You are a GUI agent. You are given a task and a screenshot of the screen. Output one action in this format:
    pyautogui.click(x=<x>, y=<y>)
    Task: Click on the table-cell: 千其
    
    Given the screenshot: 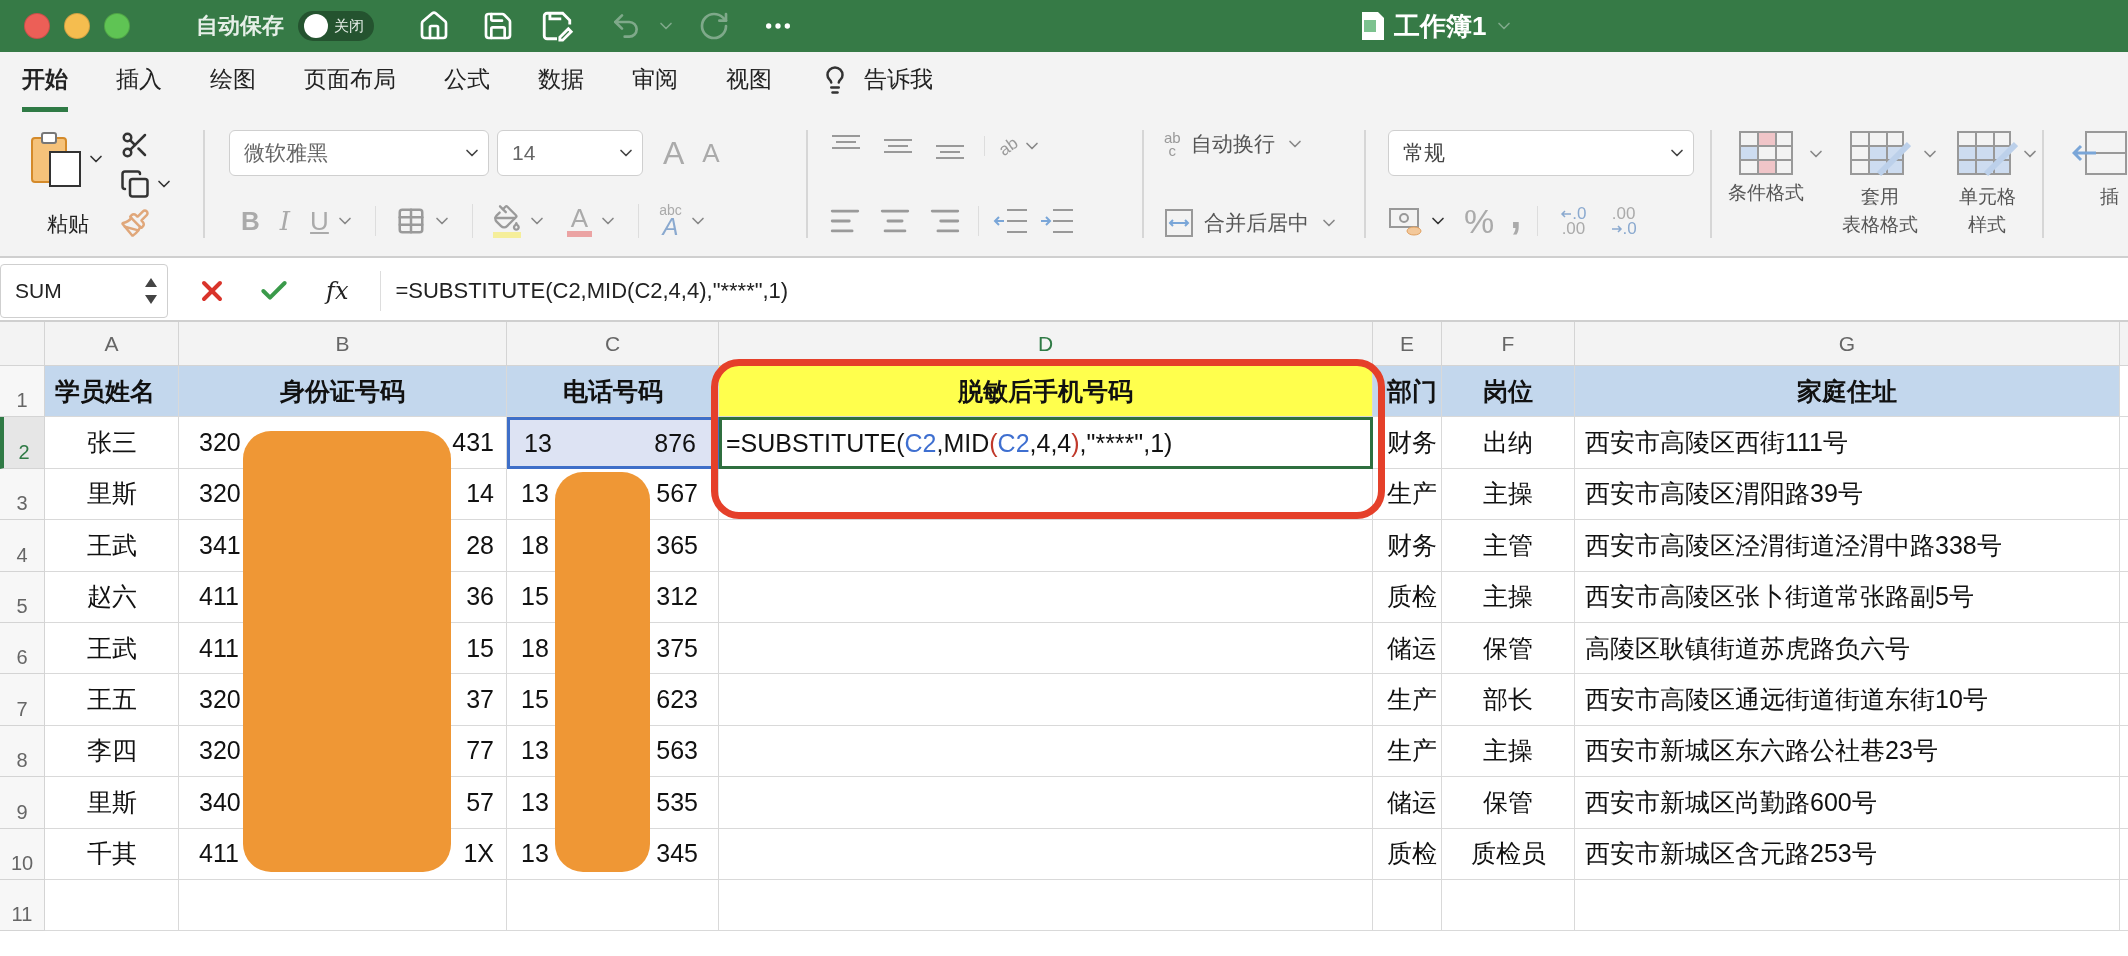 What is the action you would take?
    pyautogui.click(x=112, y=854)
    